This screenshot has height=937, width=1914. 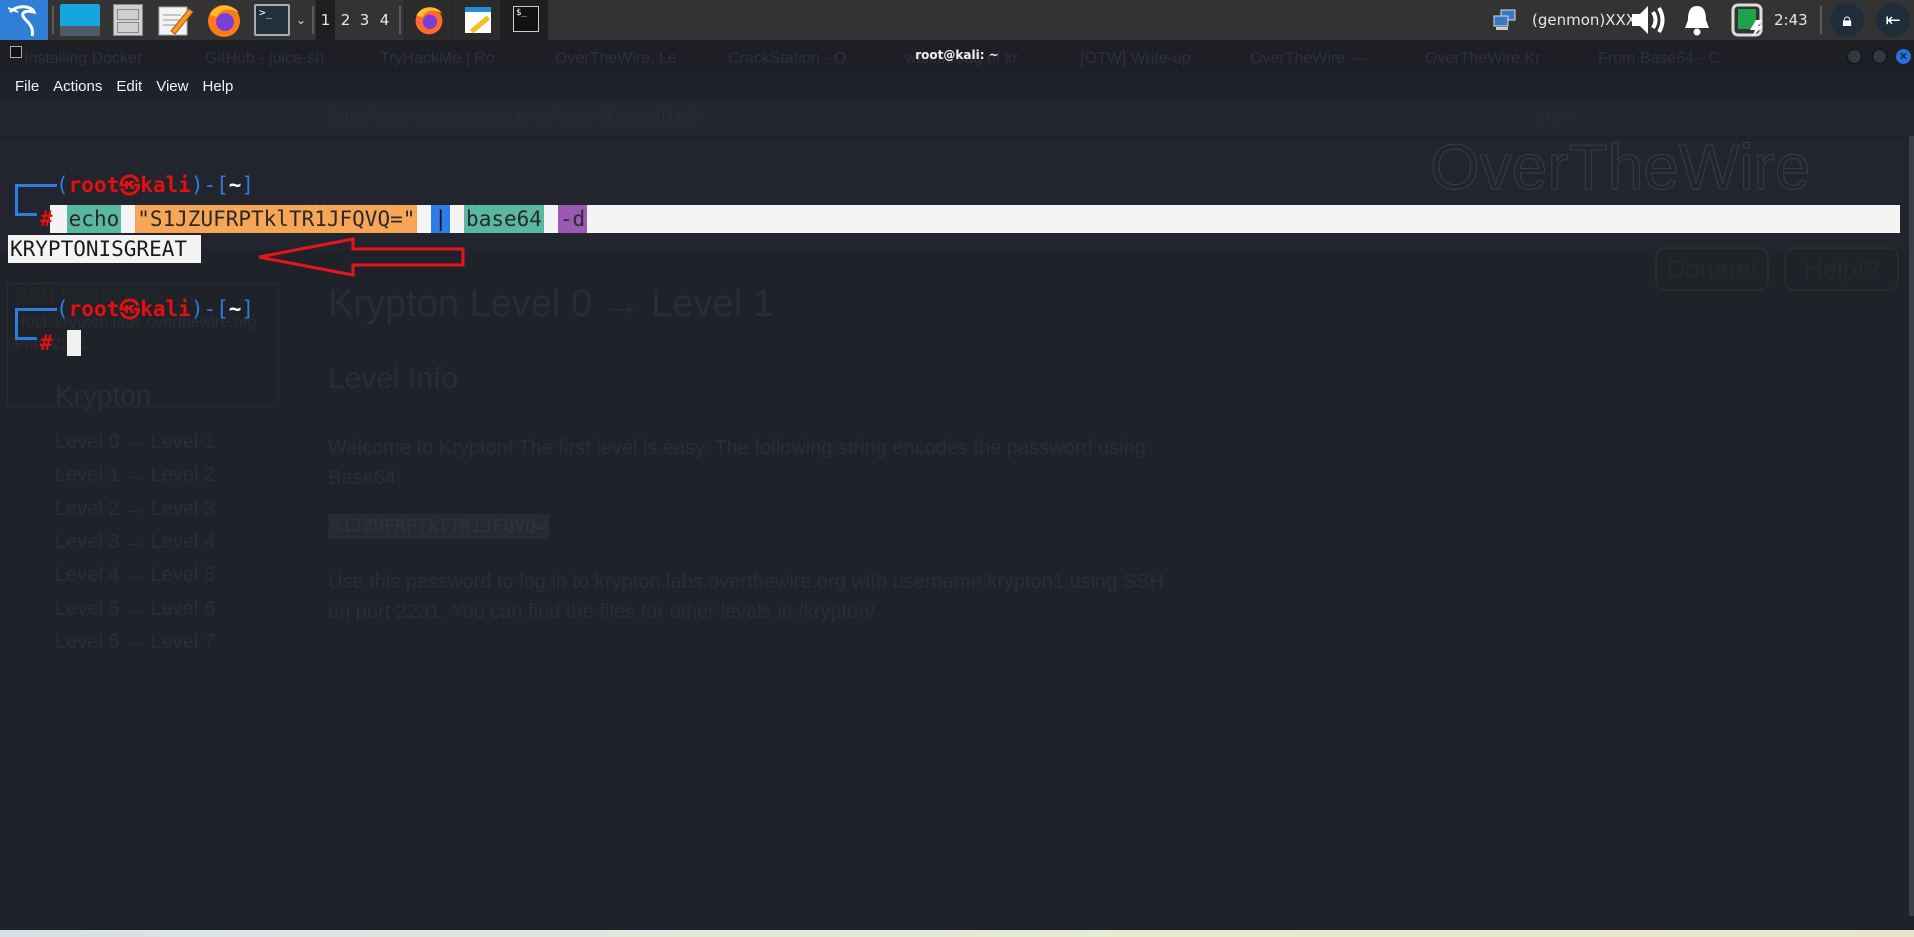 I want to click on maximize-button, so click(x=1879, y=56).